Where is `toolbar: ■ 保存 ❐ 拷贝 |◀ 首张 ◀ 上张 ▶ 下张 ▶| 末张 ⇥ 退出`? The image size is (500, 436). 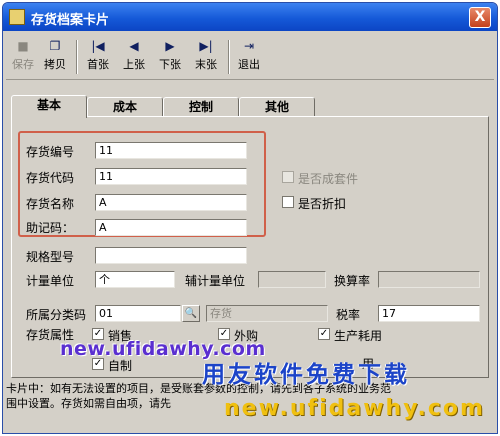
toolbar: ■ 保存 ❐ 拷贝 |◀ 首张 ◀ 上张 ▶ 下张 ▶| 末张 ⇥ 退出 is located at coordinates (250, 57).